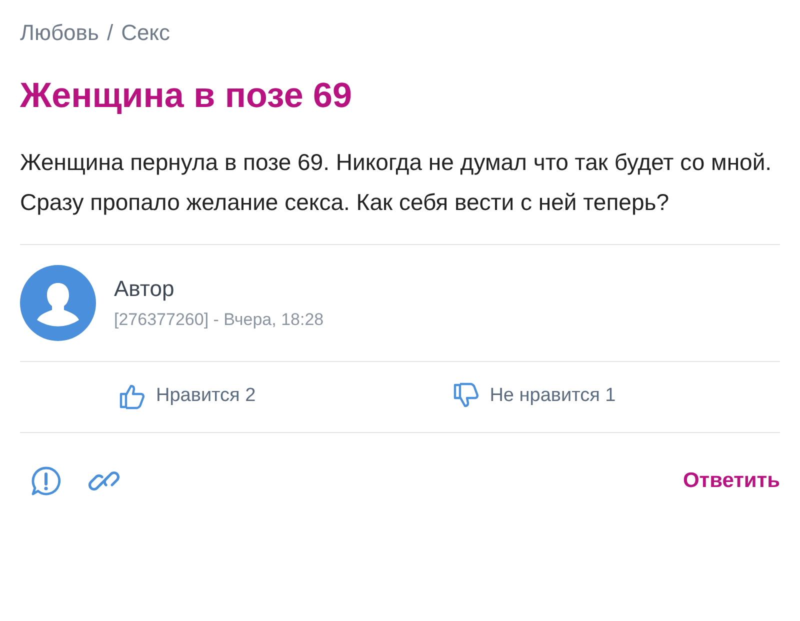 The width and height of the screenshot is (800, 621). I want to click on author-name: Автор, so click(219, 289).